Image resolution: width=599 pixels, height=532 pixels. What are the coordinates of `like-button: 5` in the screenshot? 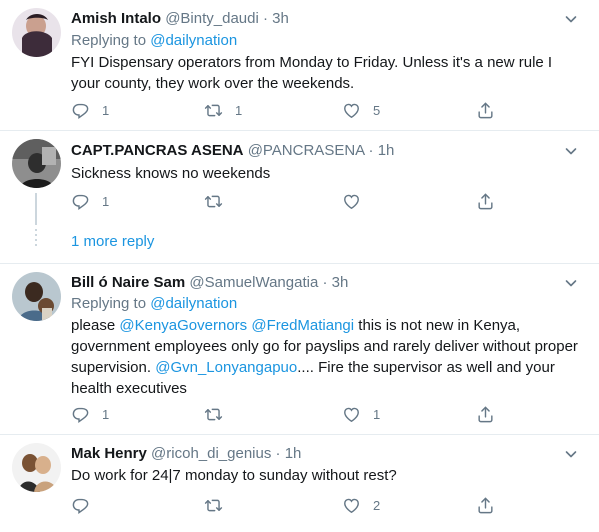 It's located at (361, 110).